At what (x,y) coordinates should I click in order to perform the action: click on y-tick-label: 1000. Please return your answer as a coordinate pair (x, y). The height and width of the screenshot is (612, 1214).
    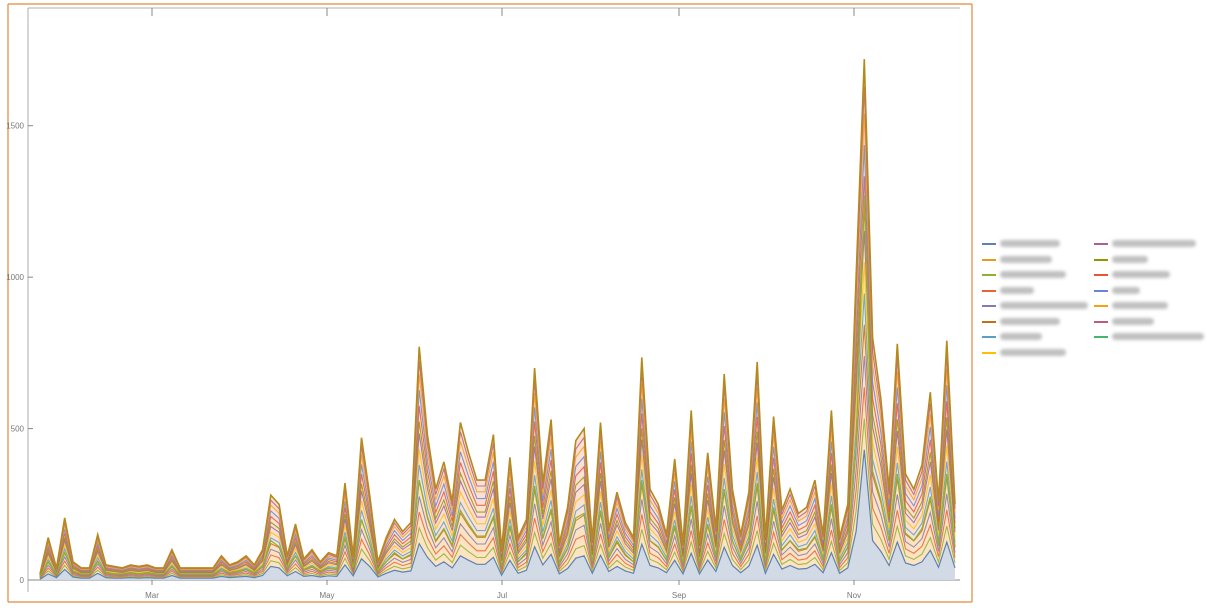
    Looking at the image, I should click on (15, 277).